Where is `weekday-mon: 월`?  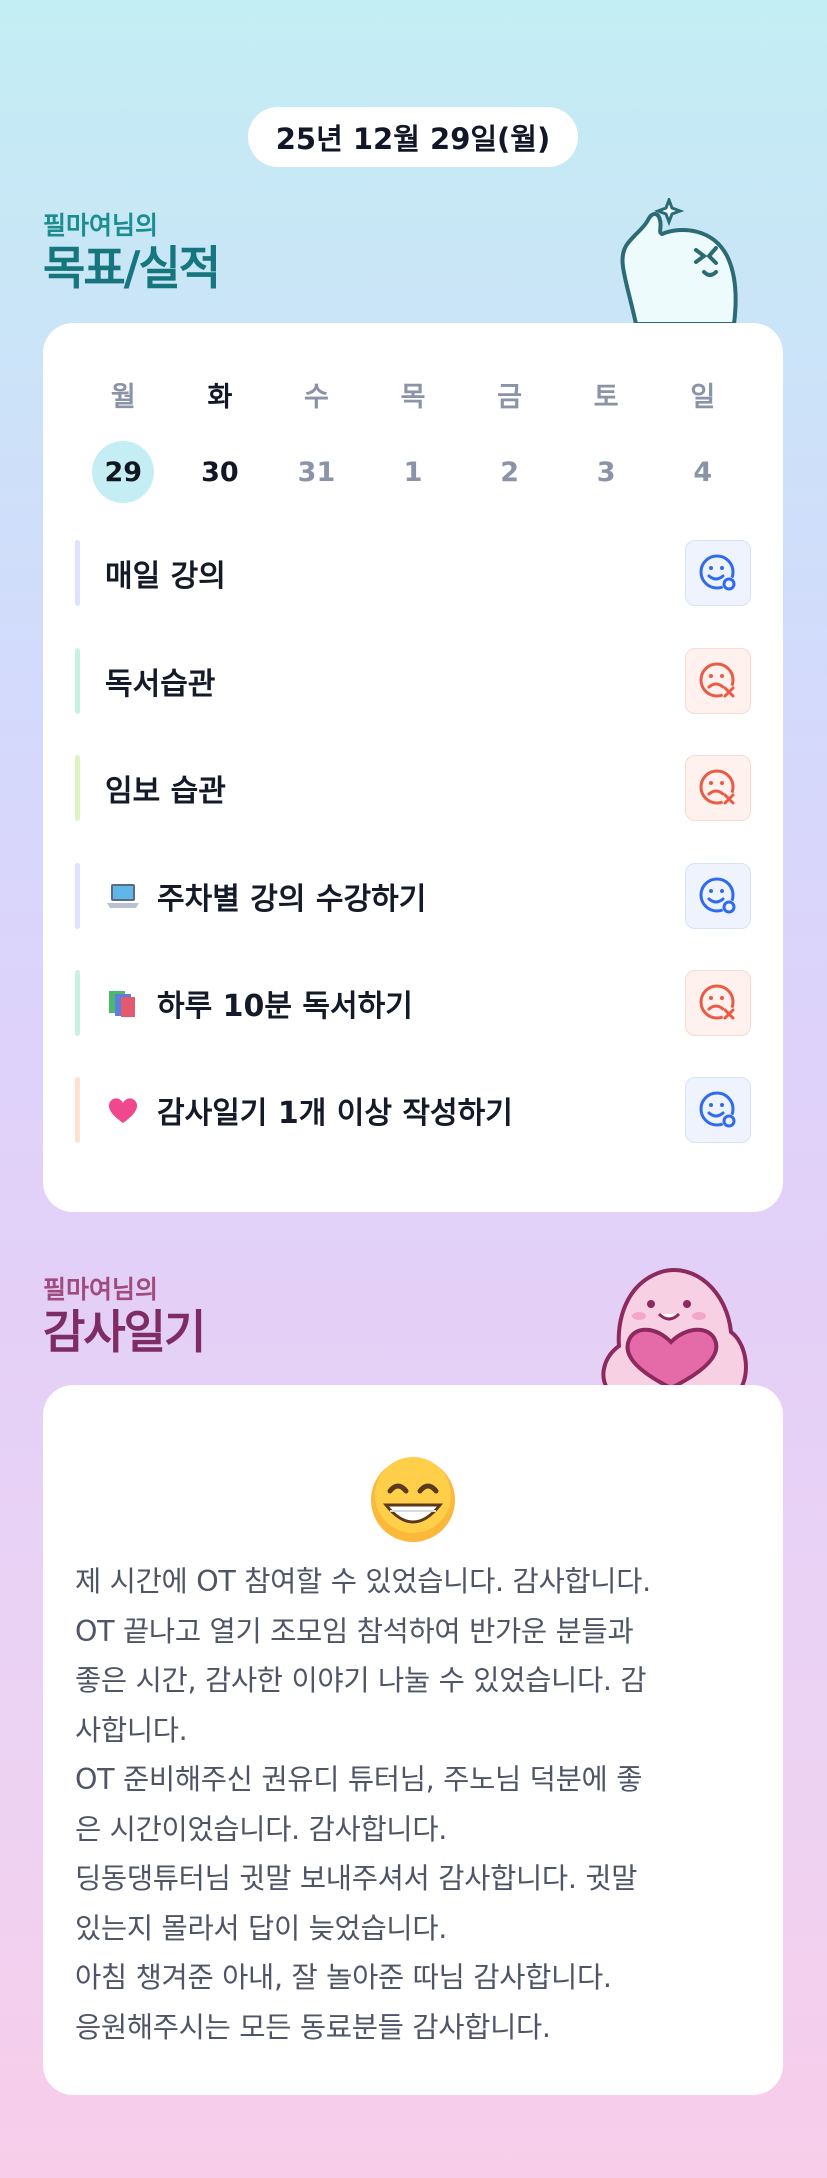
weekday-mon: 월 is located at coordinates (123, 397).